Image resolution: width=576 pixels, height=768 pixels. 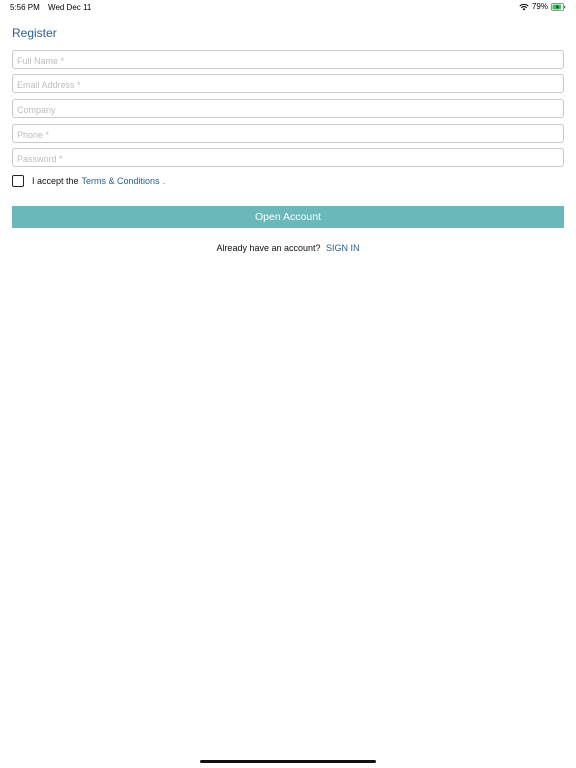 I want to click on email-input, so click(x=288, y=85).